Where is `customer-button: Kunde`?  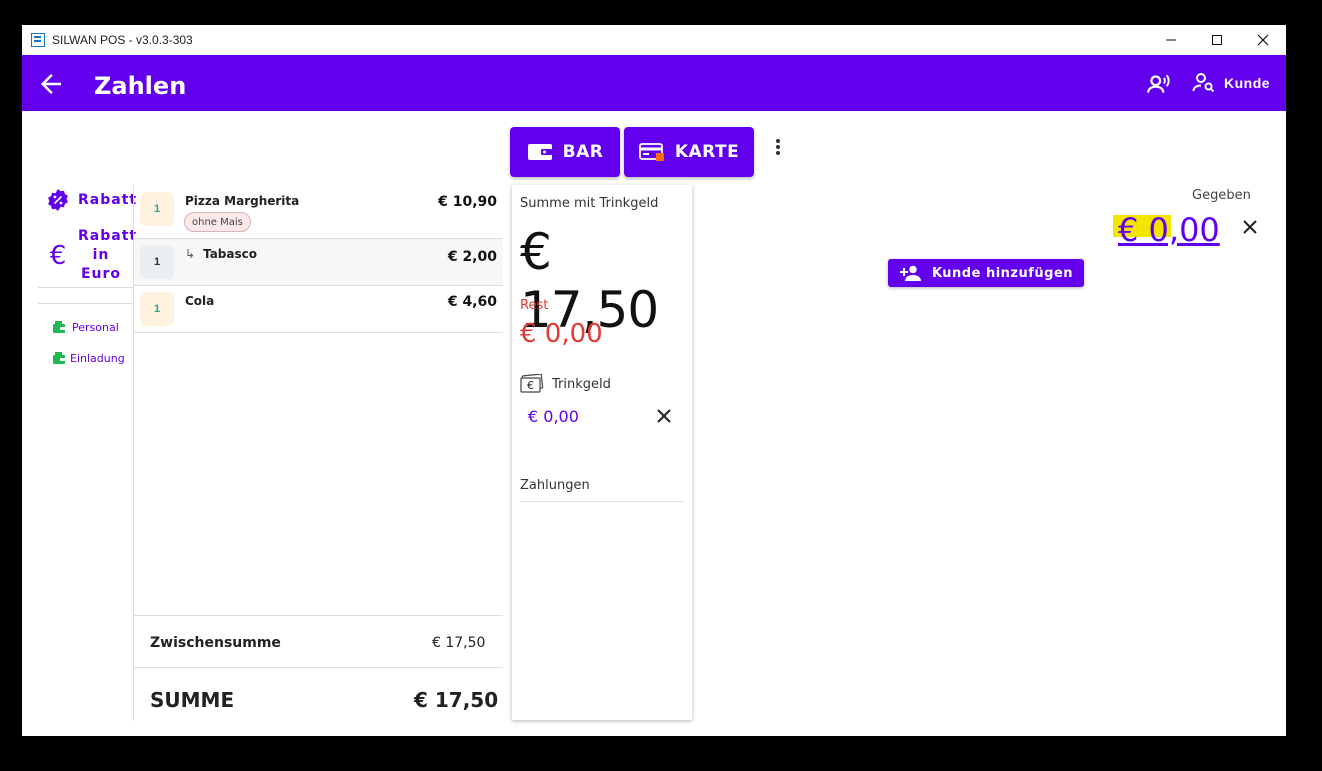 customer-button: Kunde is located at coordinates (1231, 83).